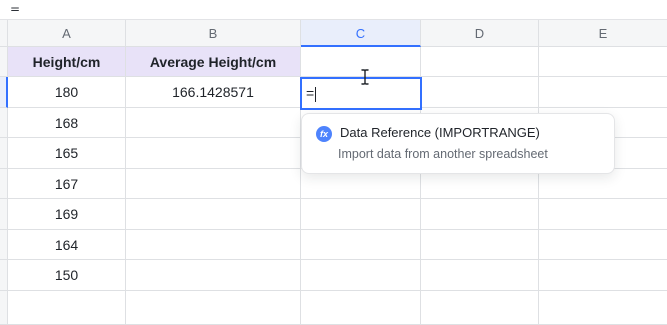  I want to click on column-header-c: C, so click(361, 33).